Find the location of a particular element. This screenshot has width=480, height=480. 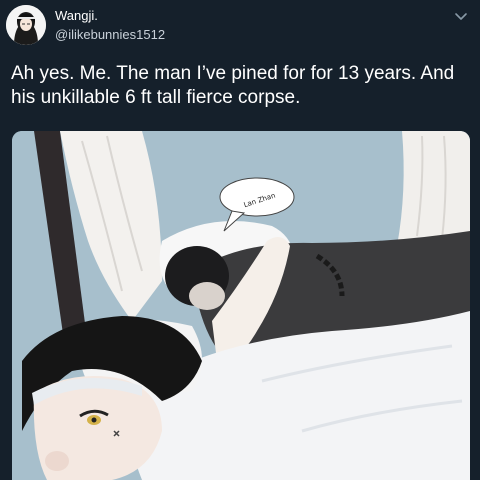

tweet-header: Wangji. @ilikebunnies1512 is located at coordinates (240, 26).